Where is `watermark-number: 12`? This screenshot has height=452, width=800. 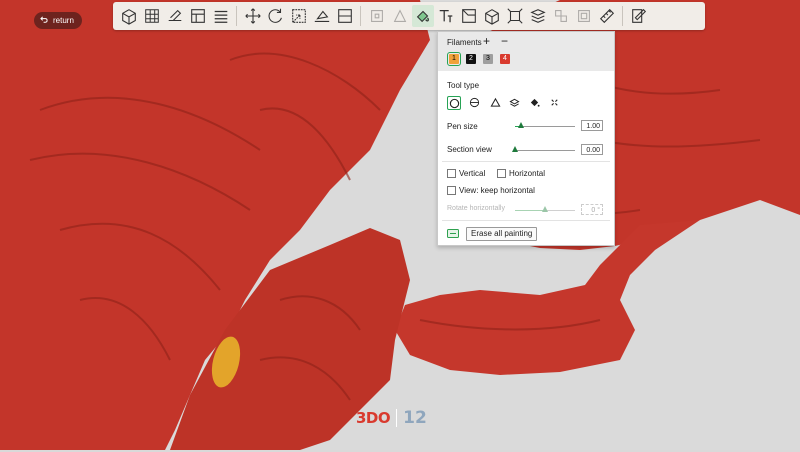
watermark-number: 12 is located at coordinates (415, 418).